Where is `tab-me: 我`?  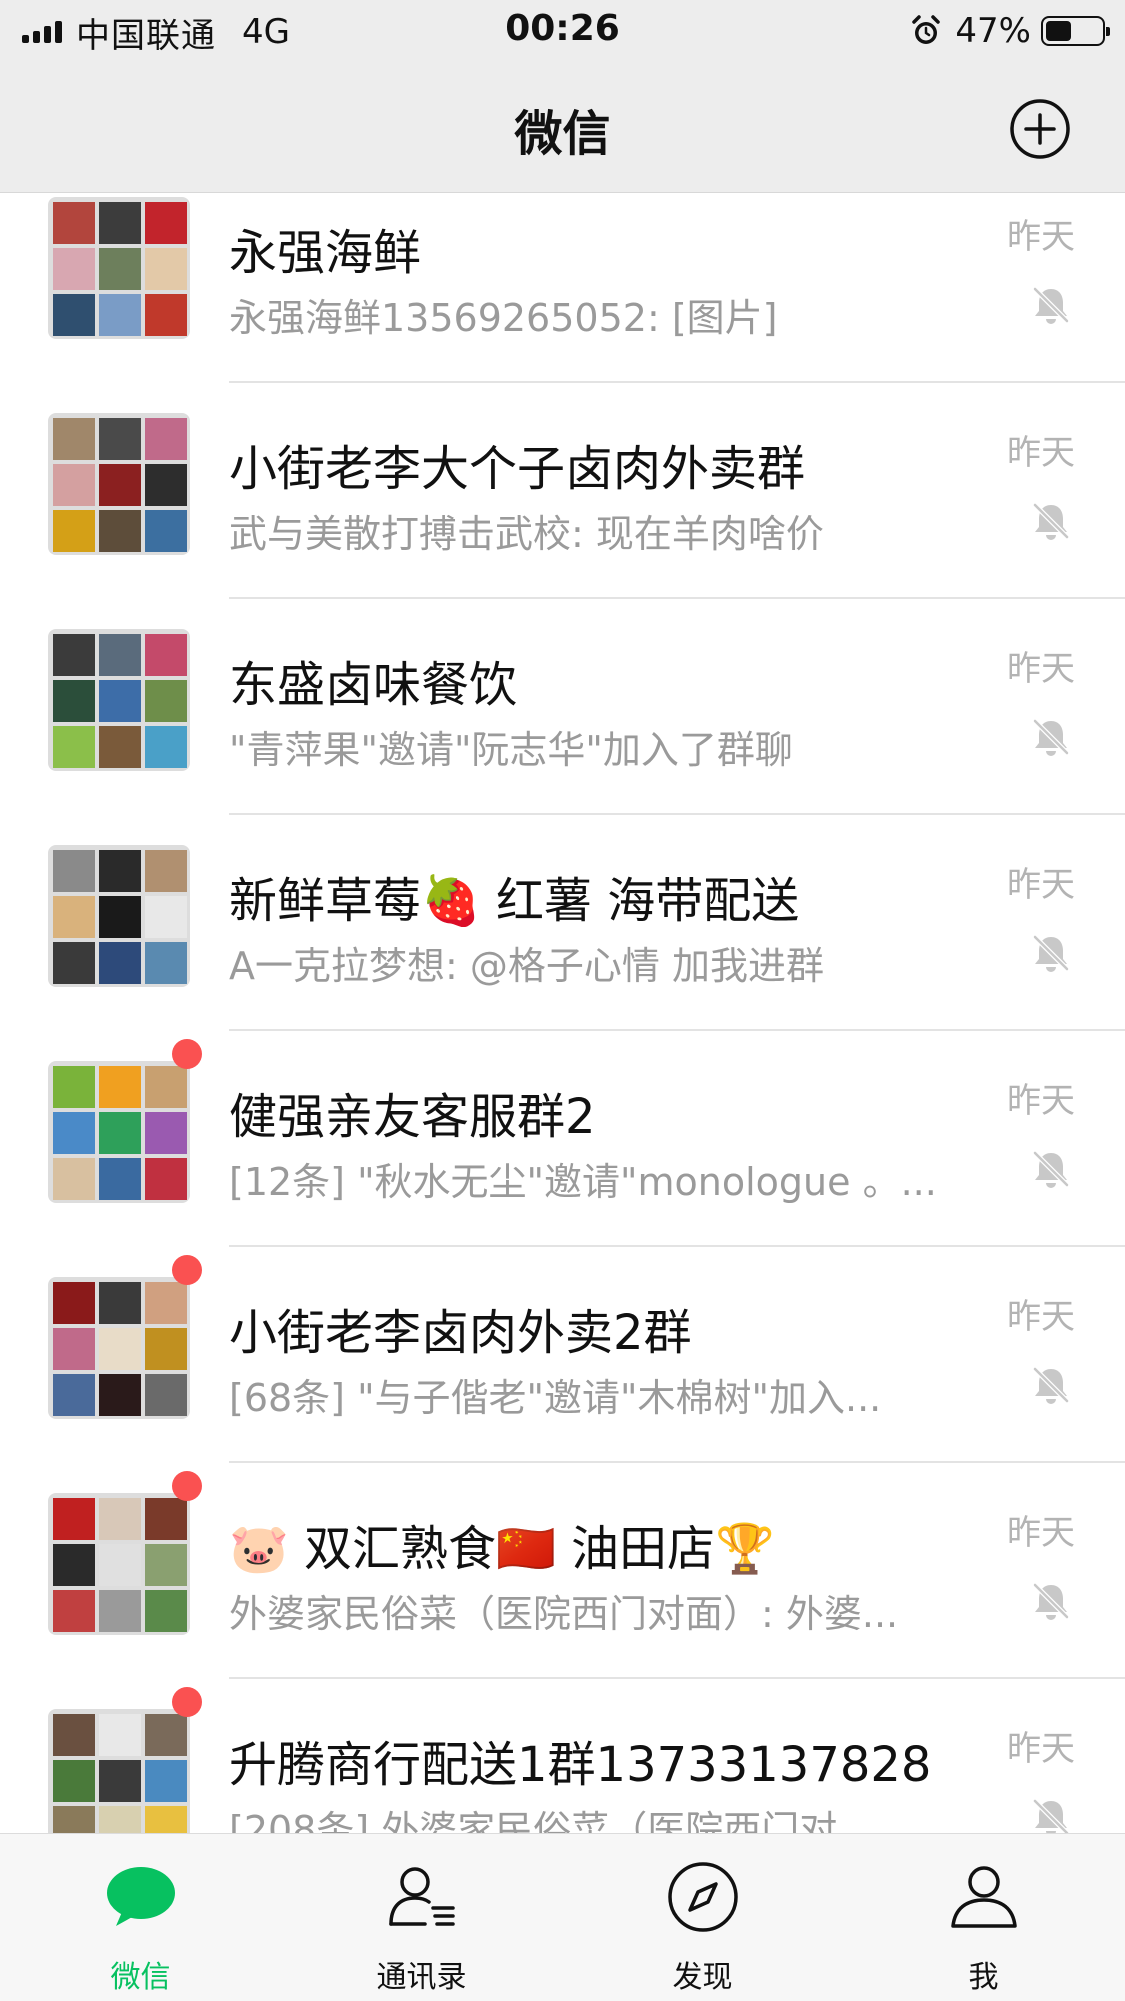
tab-me: 我 is located at coordinates (983, 1917).